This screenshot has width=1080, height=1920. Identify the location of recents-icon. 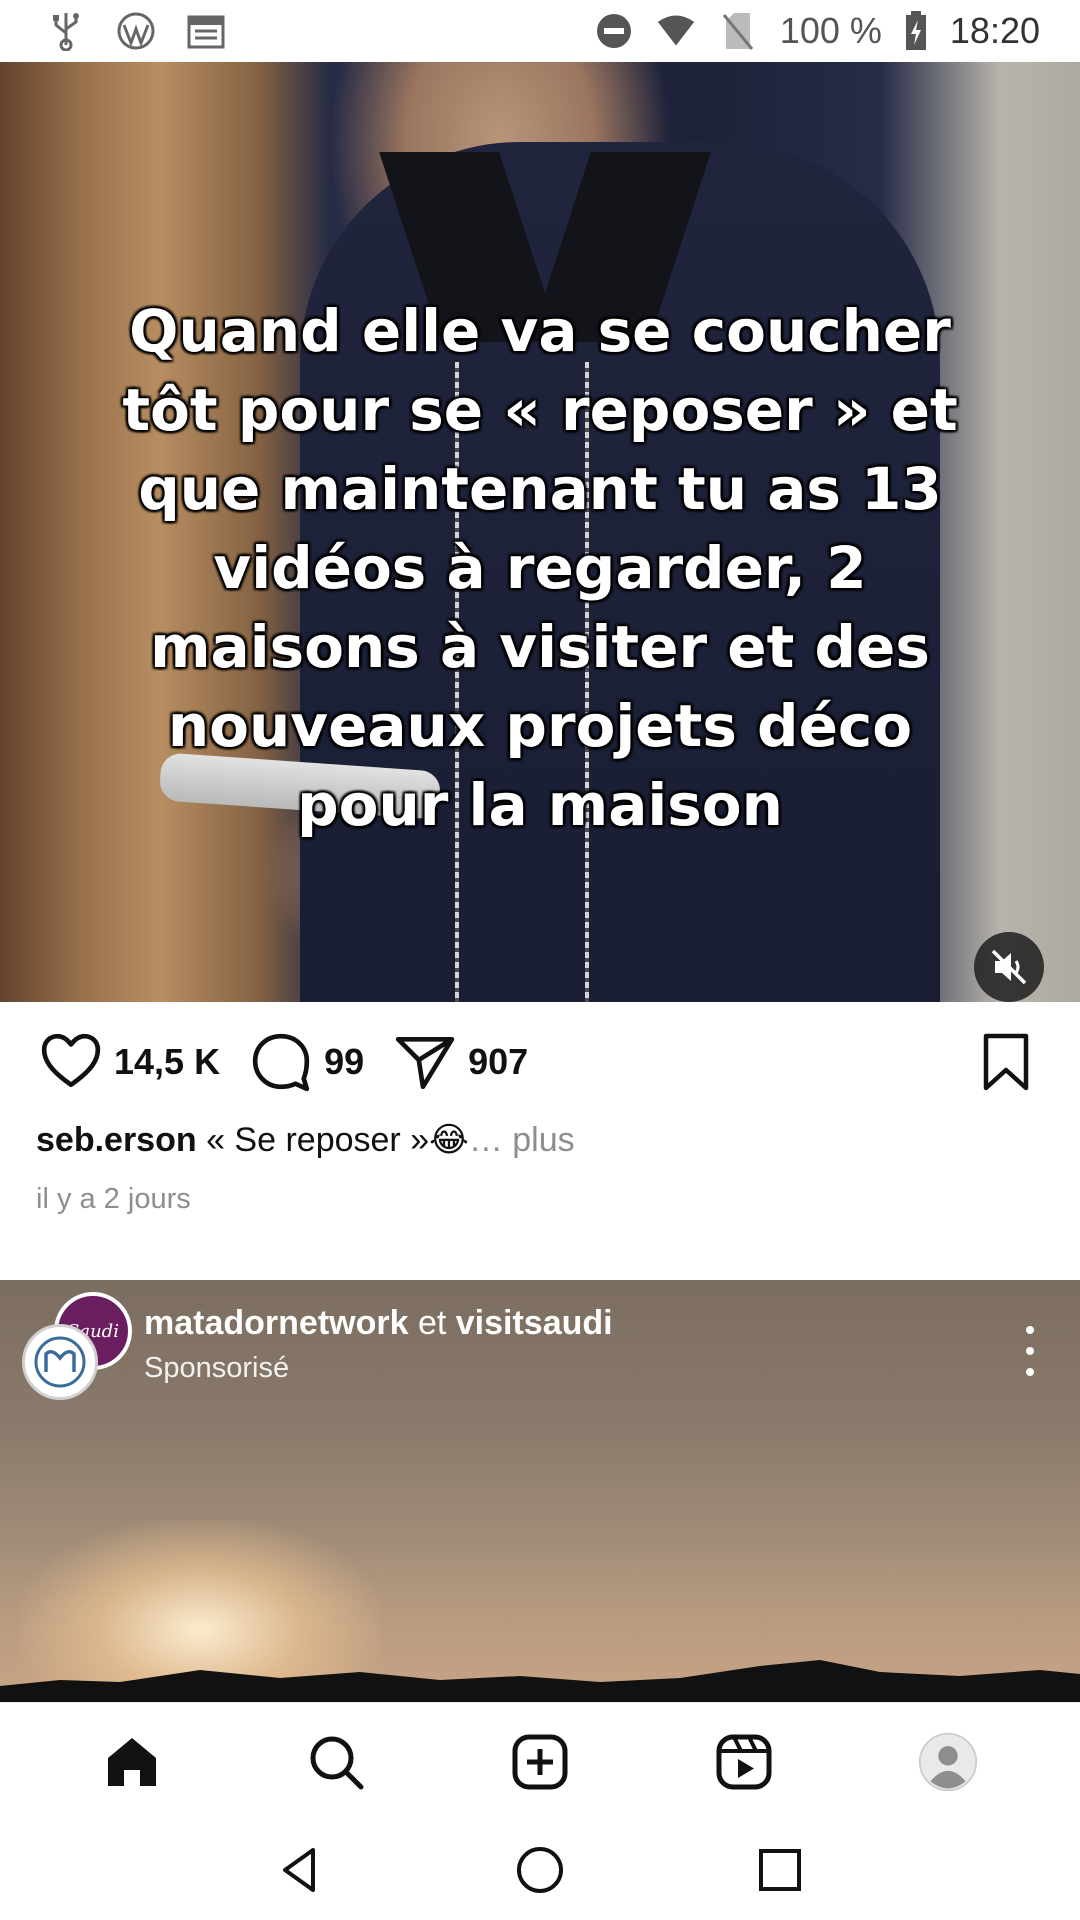
(780, 1870).